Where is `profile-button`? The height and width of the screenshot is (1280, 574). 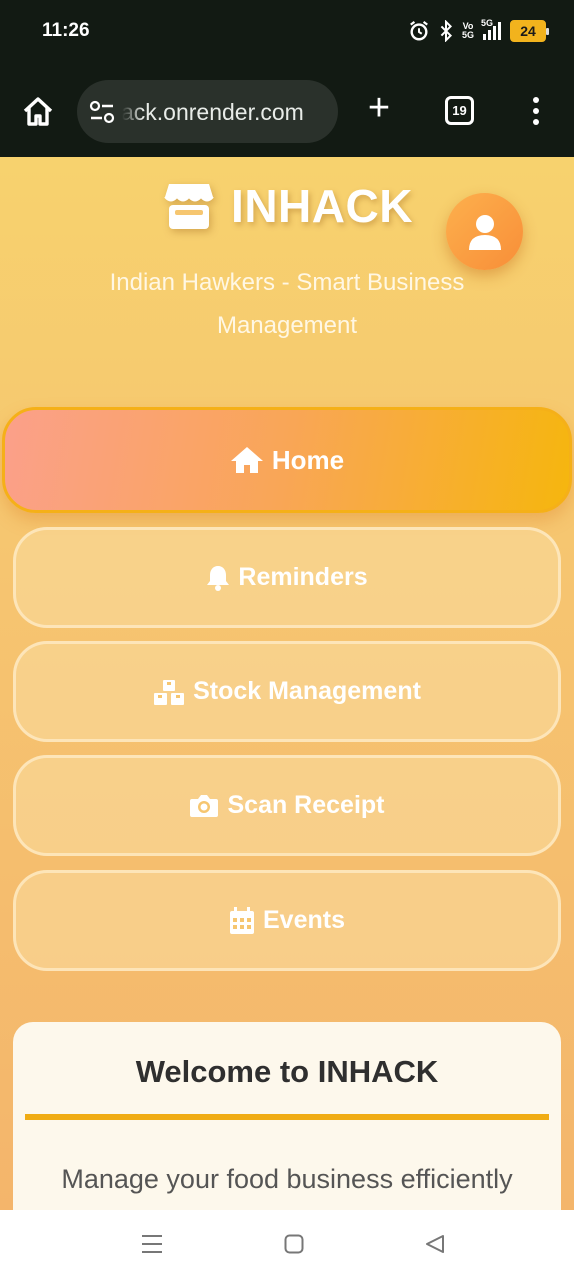
profile-button is located at coordinates (484, 231).